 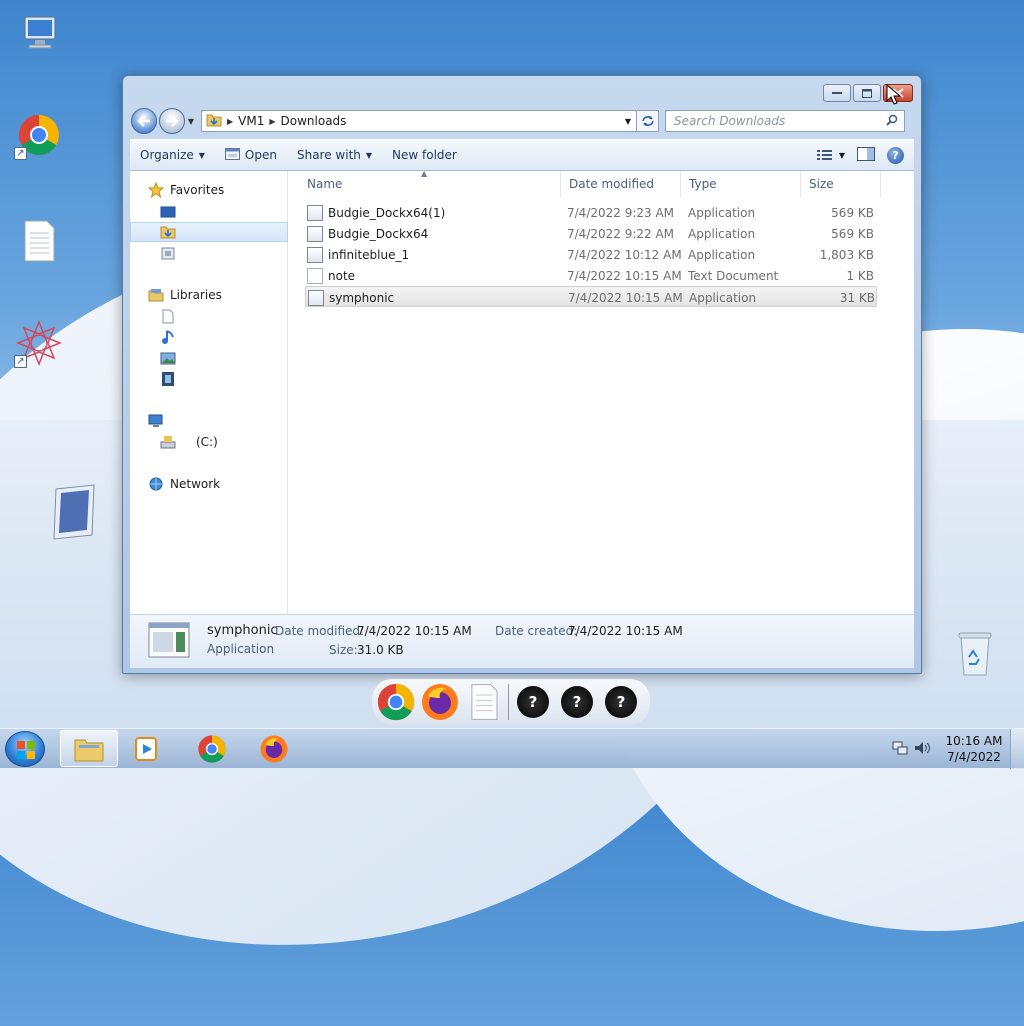 What do you see at coordinates (648, 121) in the screenshot?
I see `refresh-button` at bounding box center [648, 121].